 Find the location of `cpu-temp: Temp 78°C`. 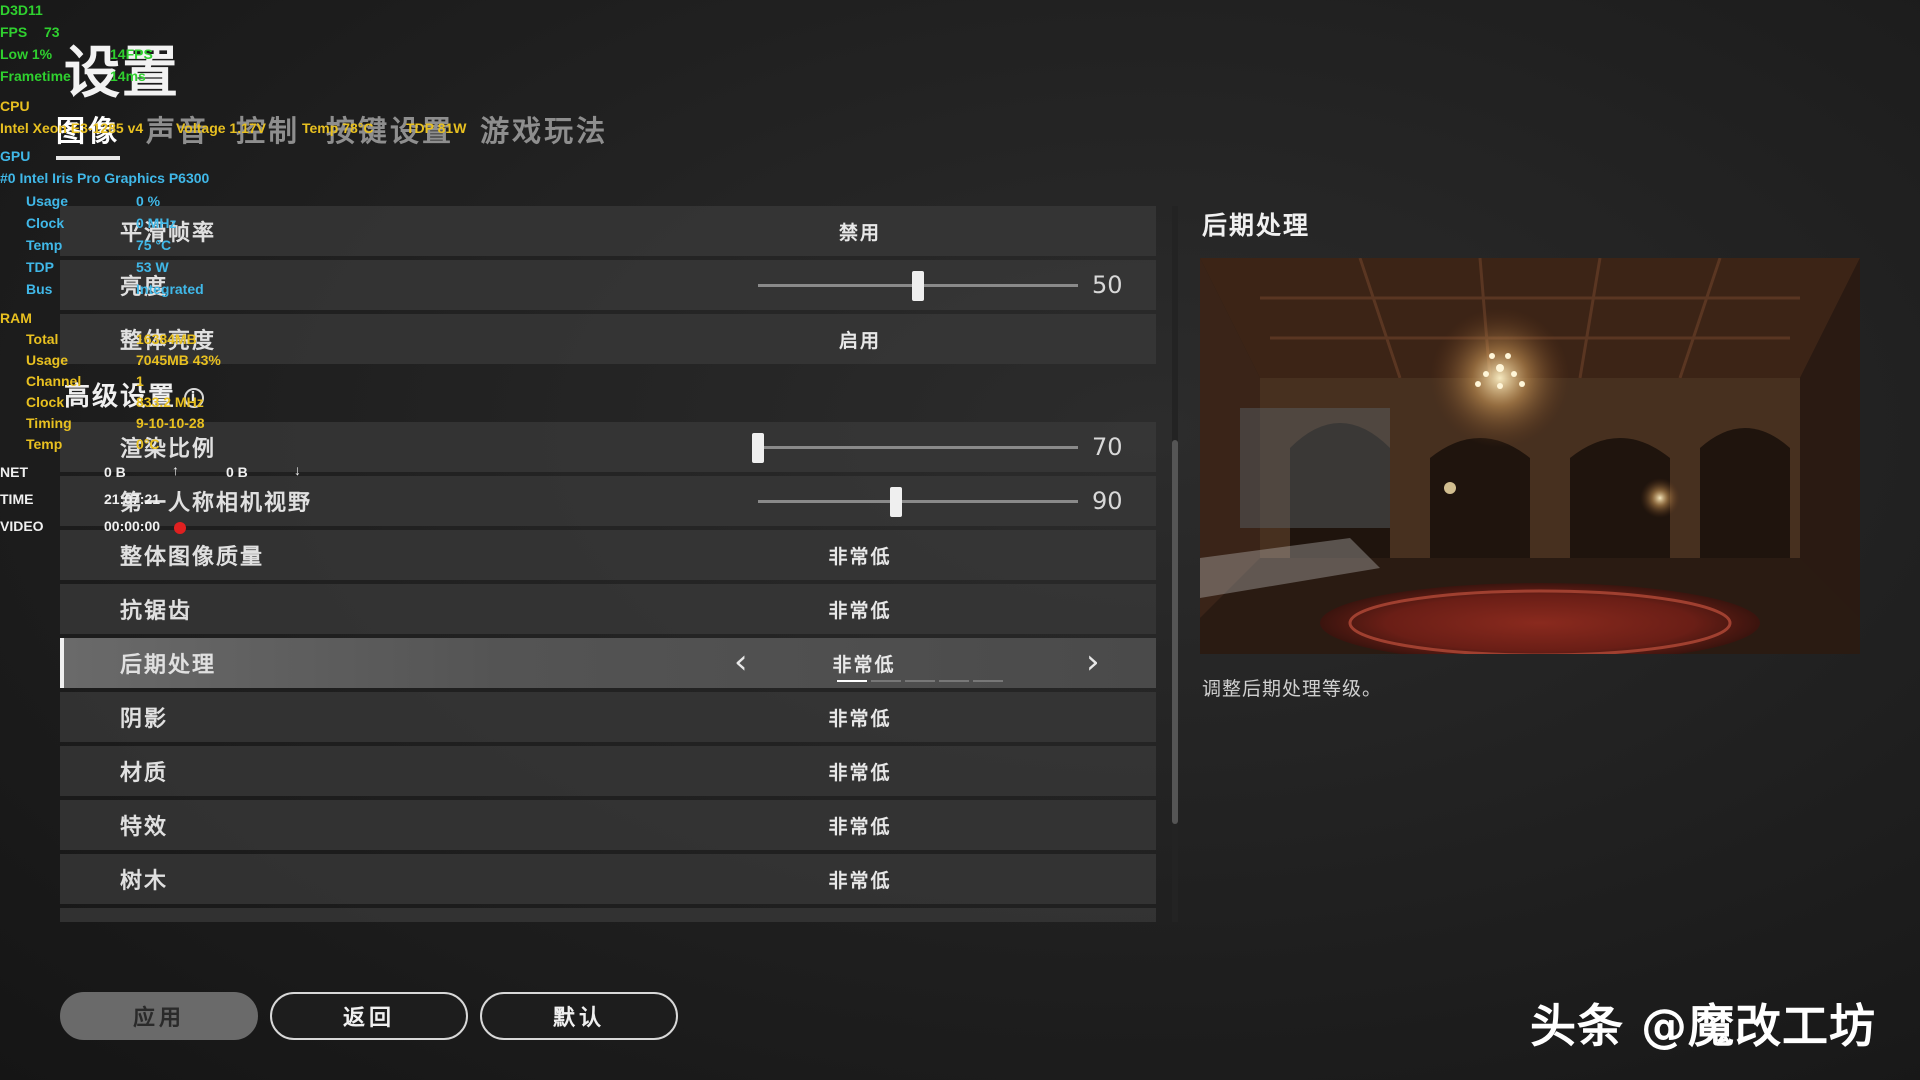

cpu-temp: Temp 78°C is located at coordinates (338, 128).